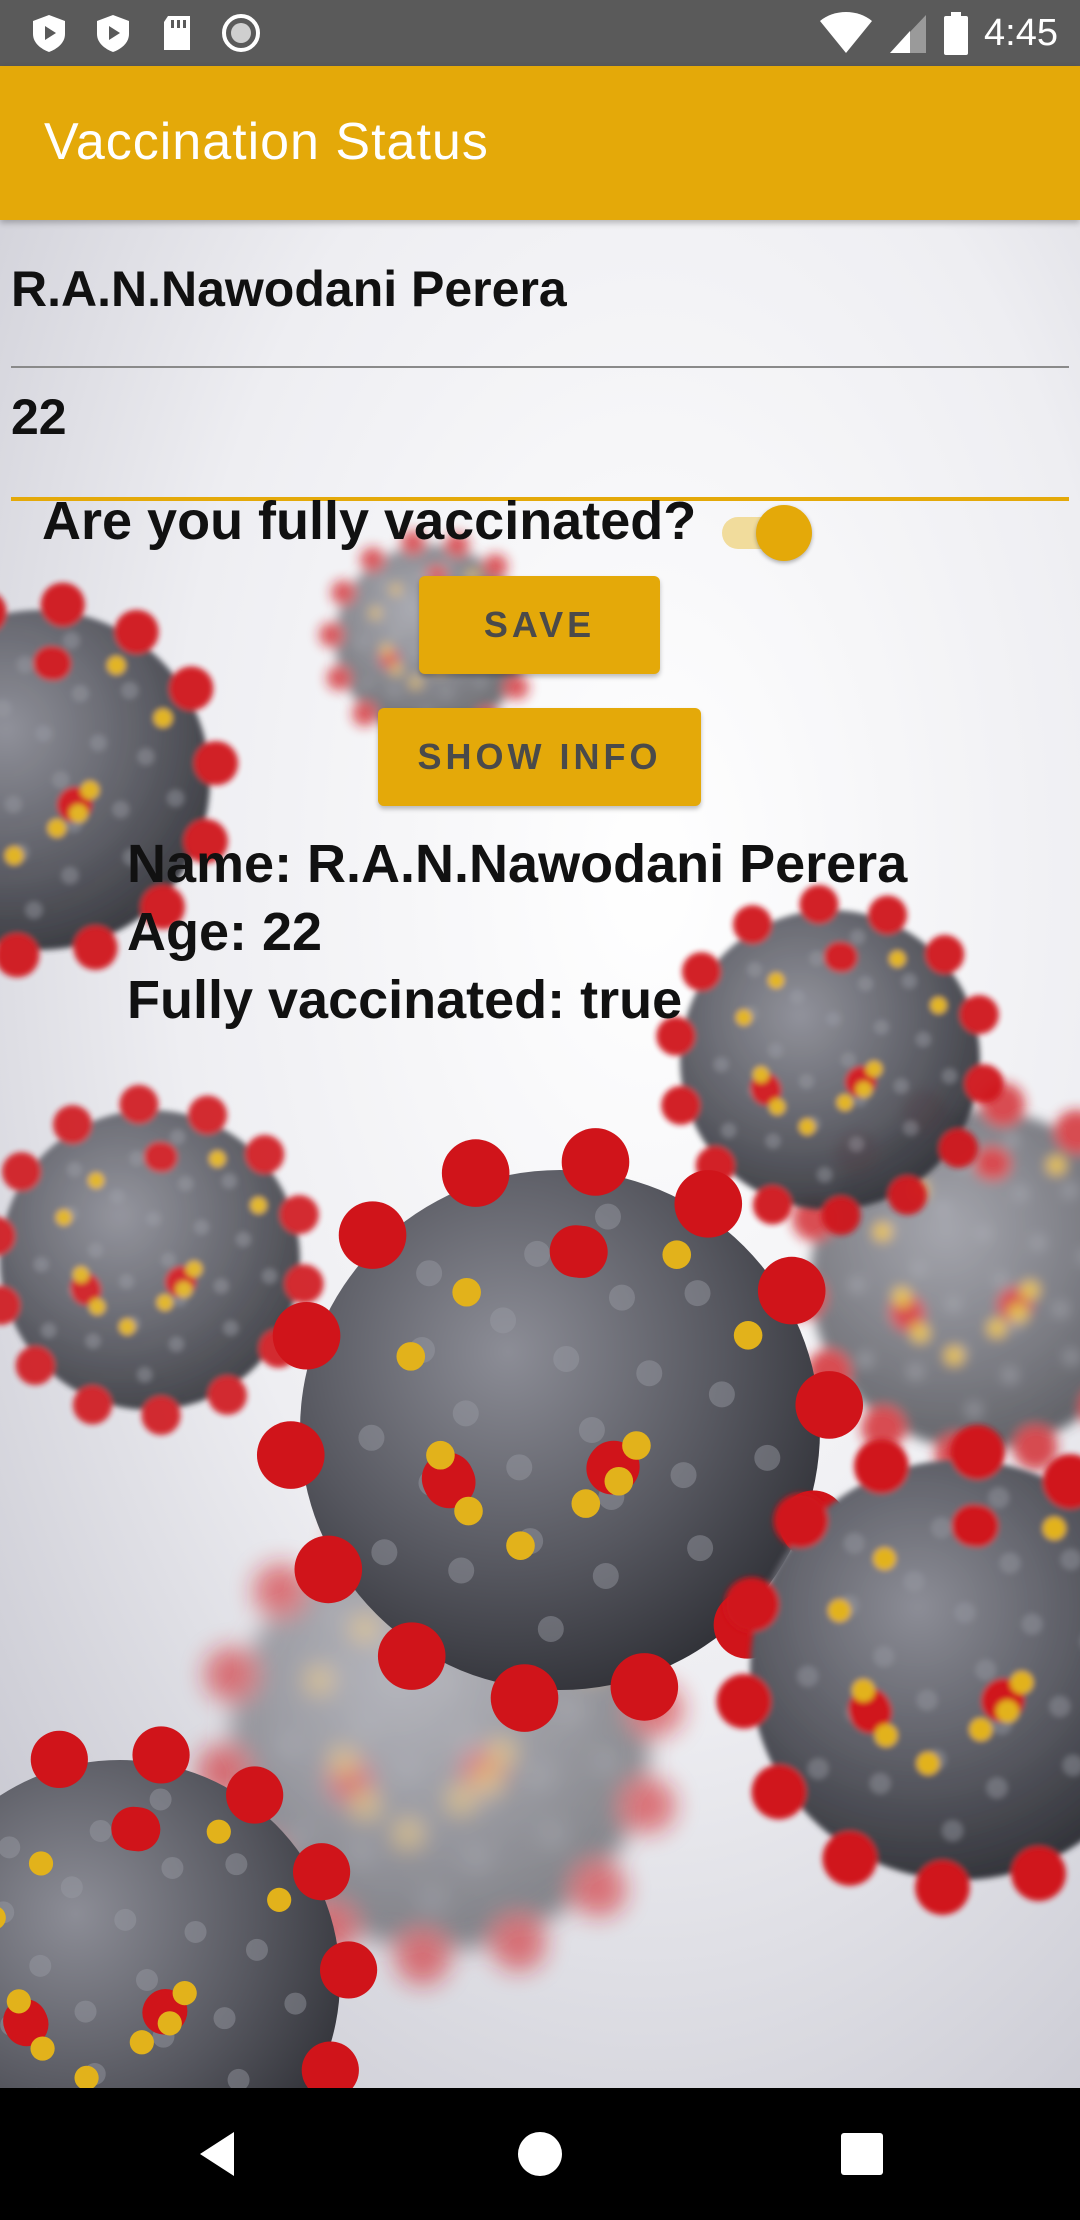 This screenshot has height=2220, width=1080. I want to click on circle-record-icon, so click(241, 33).